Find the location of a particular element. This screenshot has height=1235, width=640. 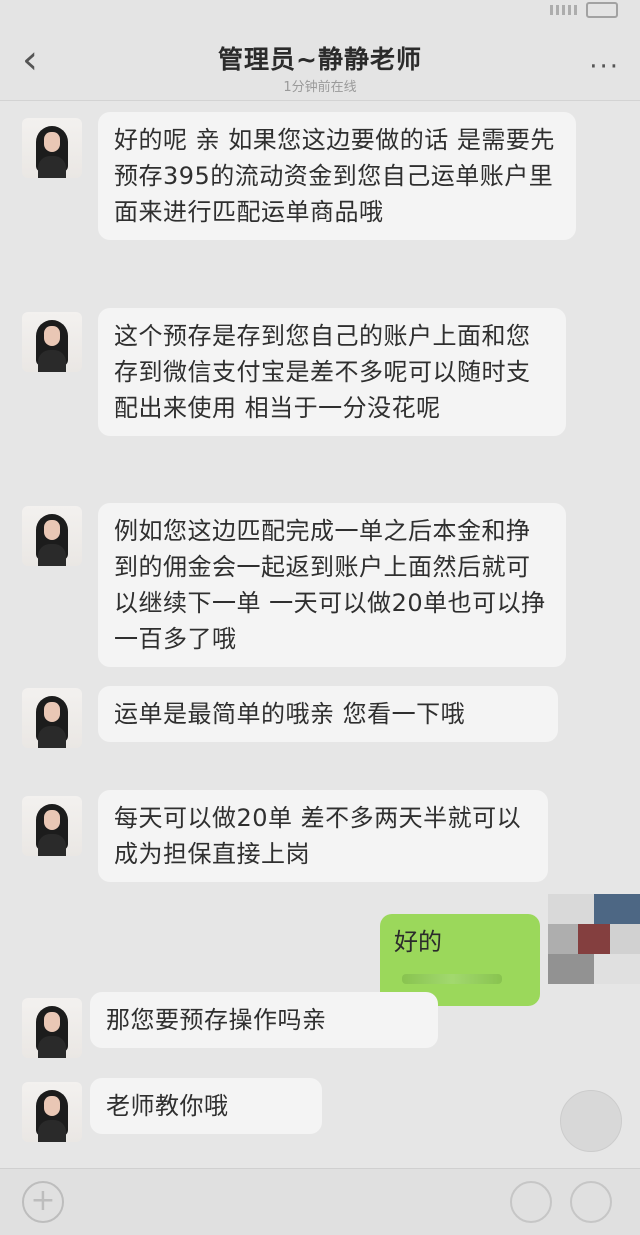

floating-action-icon is located at coordinates (591, 1121).